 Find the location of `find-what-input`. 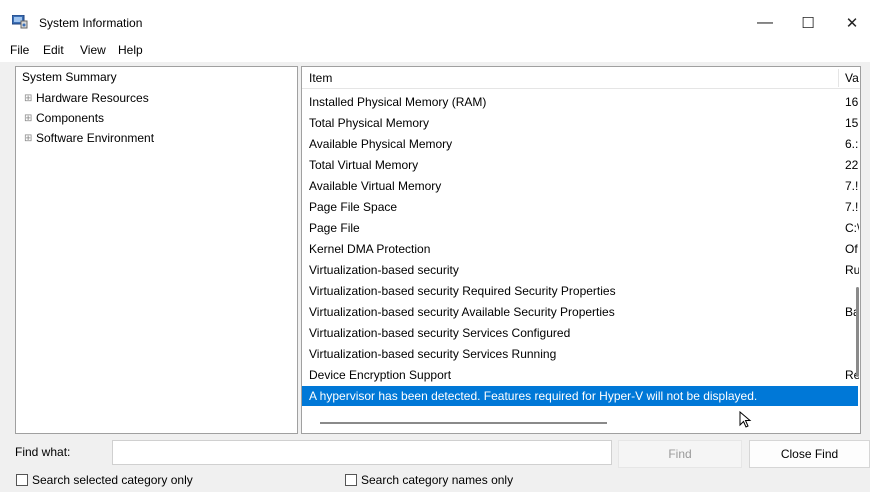

find-what-input is located at coordinates (362, 452).